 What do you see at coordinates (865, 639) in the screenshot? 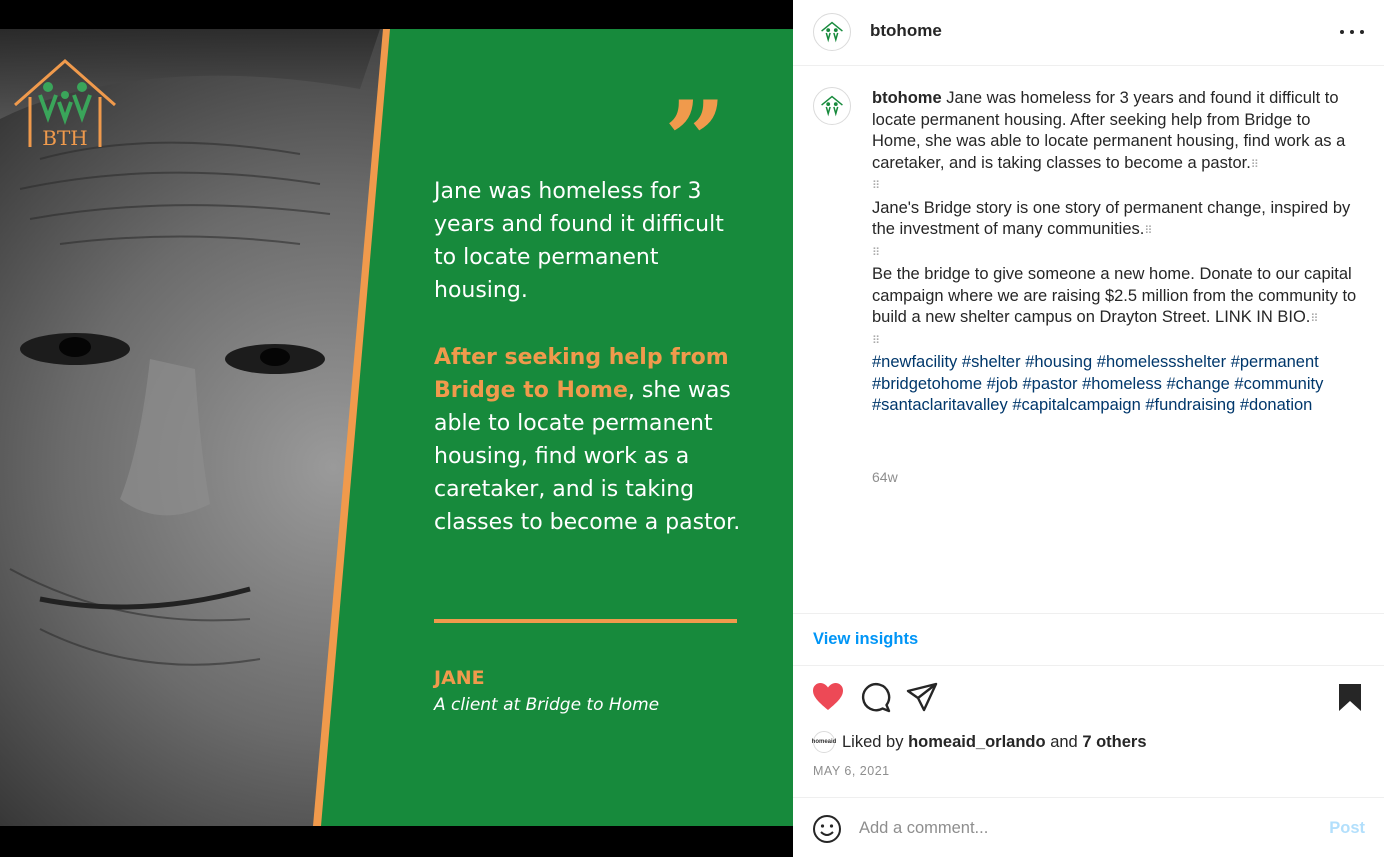
I see `view-insights-link: View insights` at bounding box center [865, 639].